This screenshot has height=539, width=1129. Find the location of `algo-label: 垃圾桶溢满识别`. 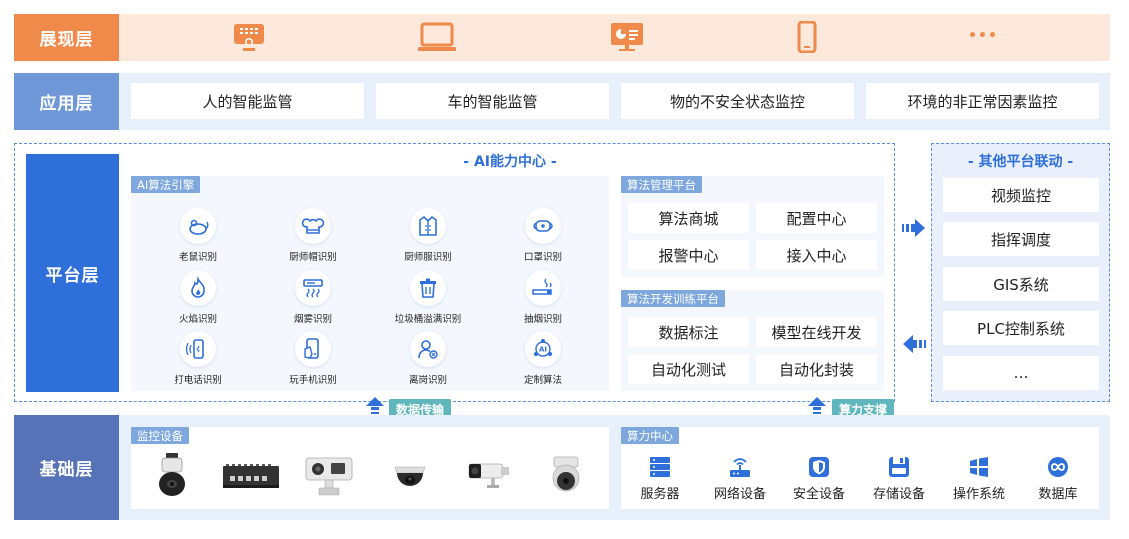

algo-label: 垃圾桶溢满识别 is located at coordinates (428, 319).